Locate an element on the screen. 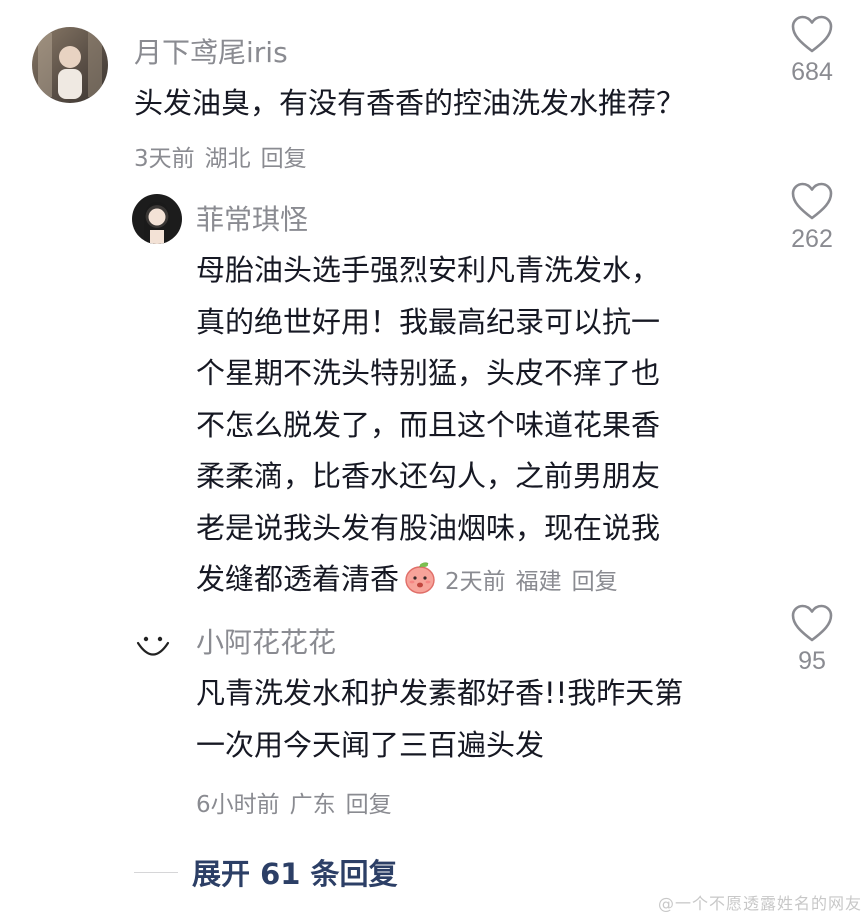 This screenshot has height=916, width=868. divider is located at coordinates (156, 872).